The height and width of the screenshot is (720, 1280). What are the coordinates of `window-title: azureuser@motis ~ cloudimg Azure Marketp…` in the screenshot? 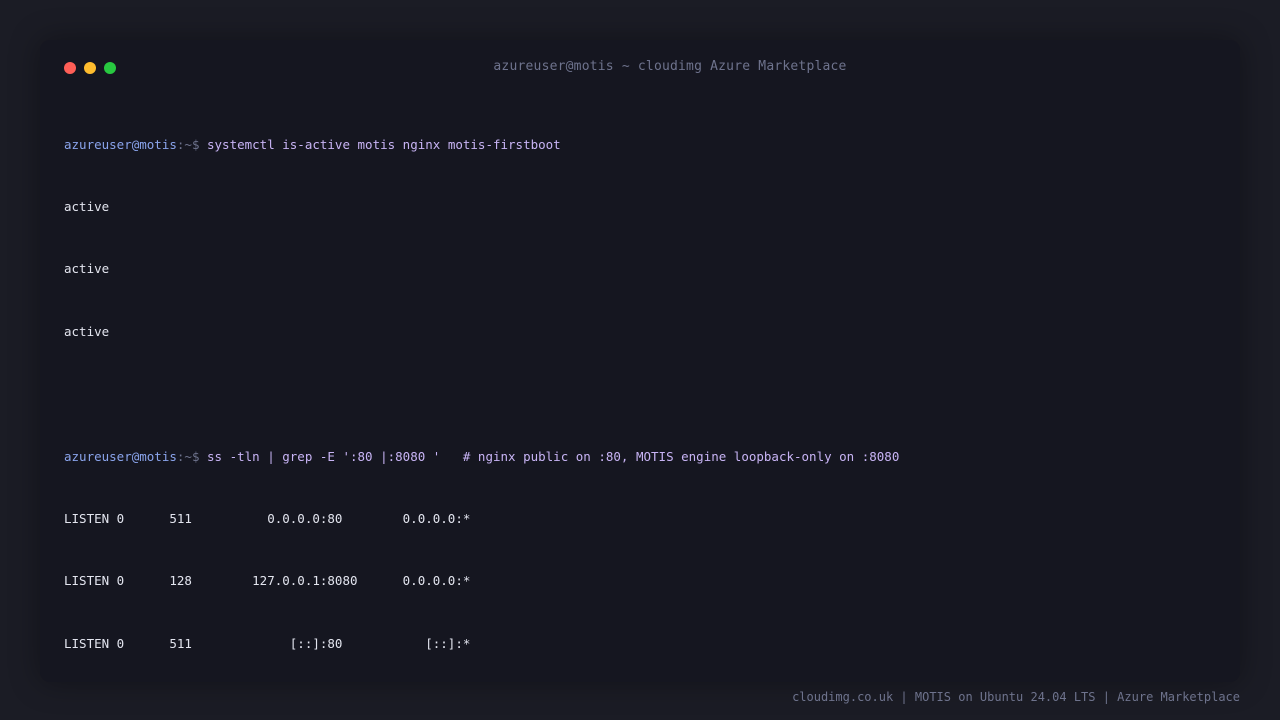 It's located at (670, 66).